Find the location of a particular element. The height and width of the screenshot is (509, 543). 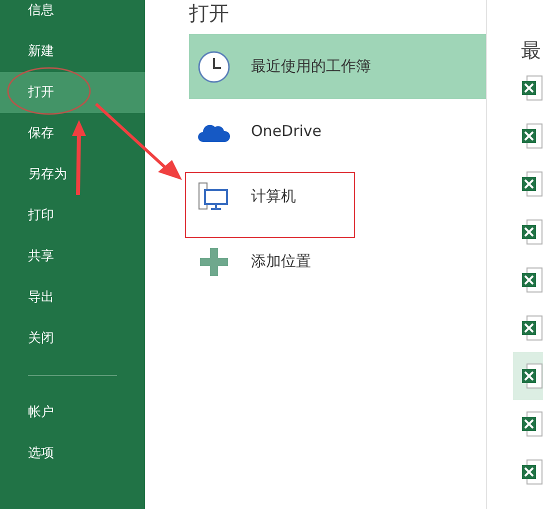

plus-icon is located at coordinates (214, 261).